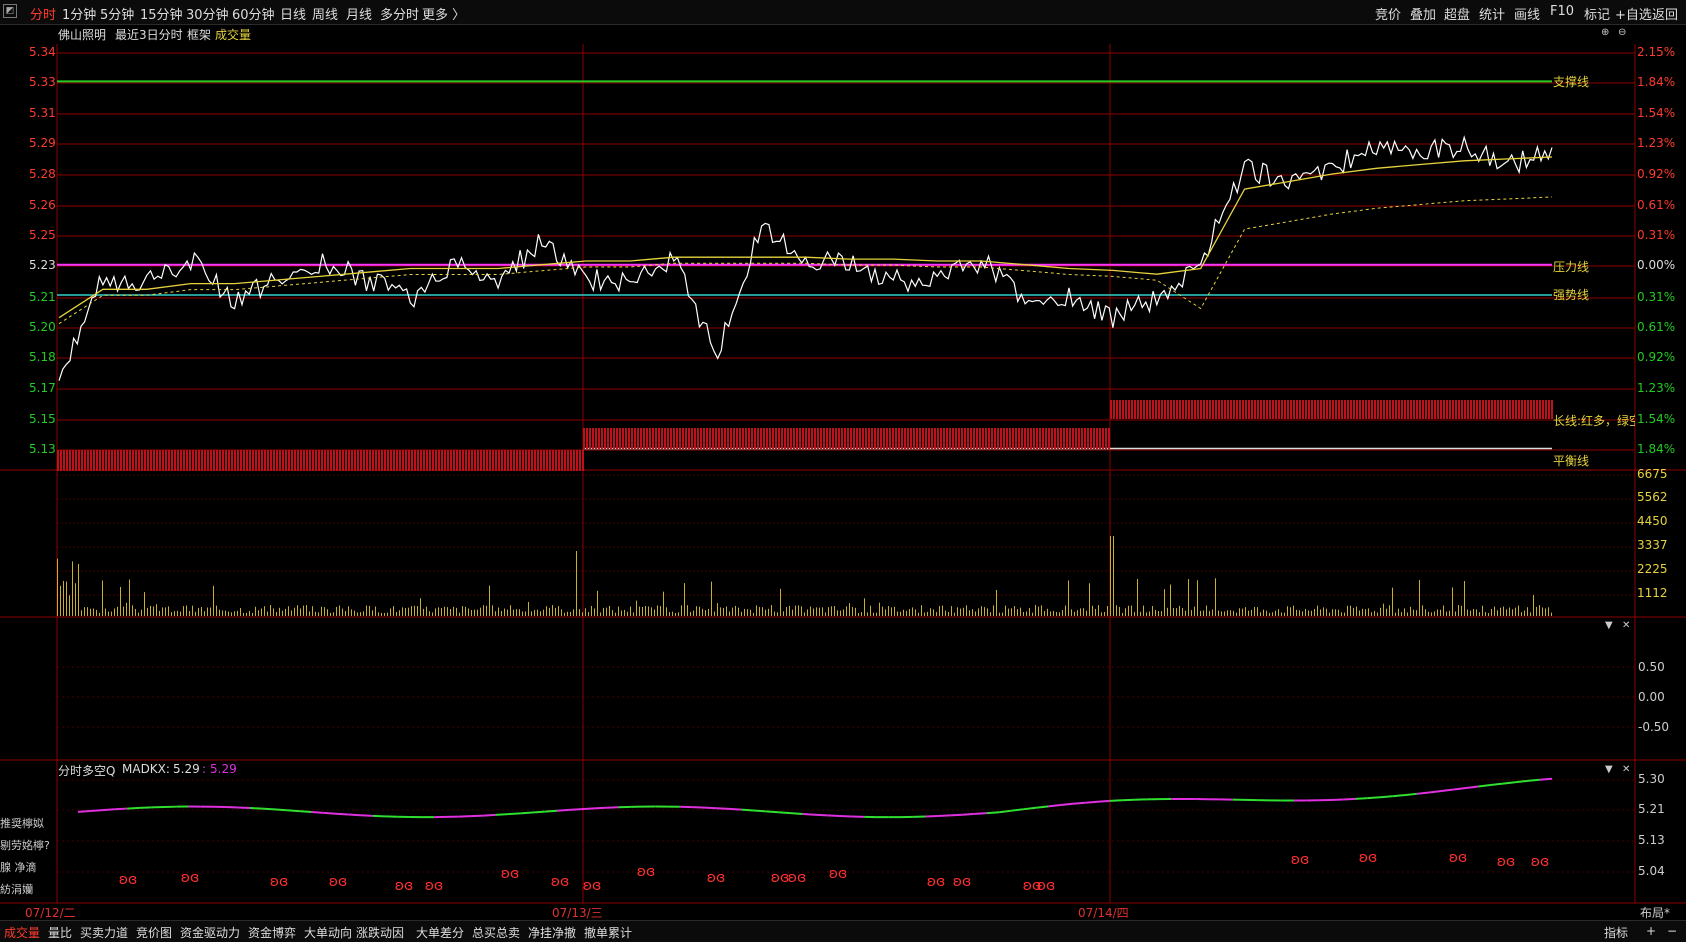 The height and width of the screenshot is (942, 1686). What do you see at coordinates (42, 449) in the screenshot?
I see `price-tick-left-13: 5.13` at bounding box center [42, 449].